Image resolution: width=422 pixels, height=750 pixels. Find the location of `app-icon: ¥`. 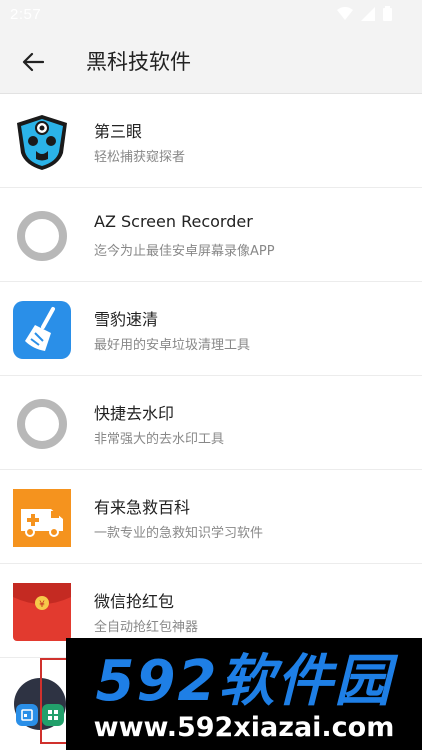

app-icon: ¥ is located at coordinates (41, 611).